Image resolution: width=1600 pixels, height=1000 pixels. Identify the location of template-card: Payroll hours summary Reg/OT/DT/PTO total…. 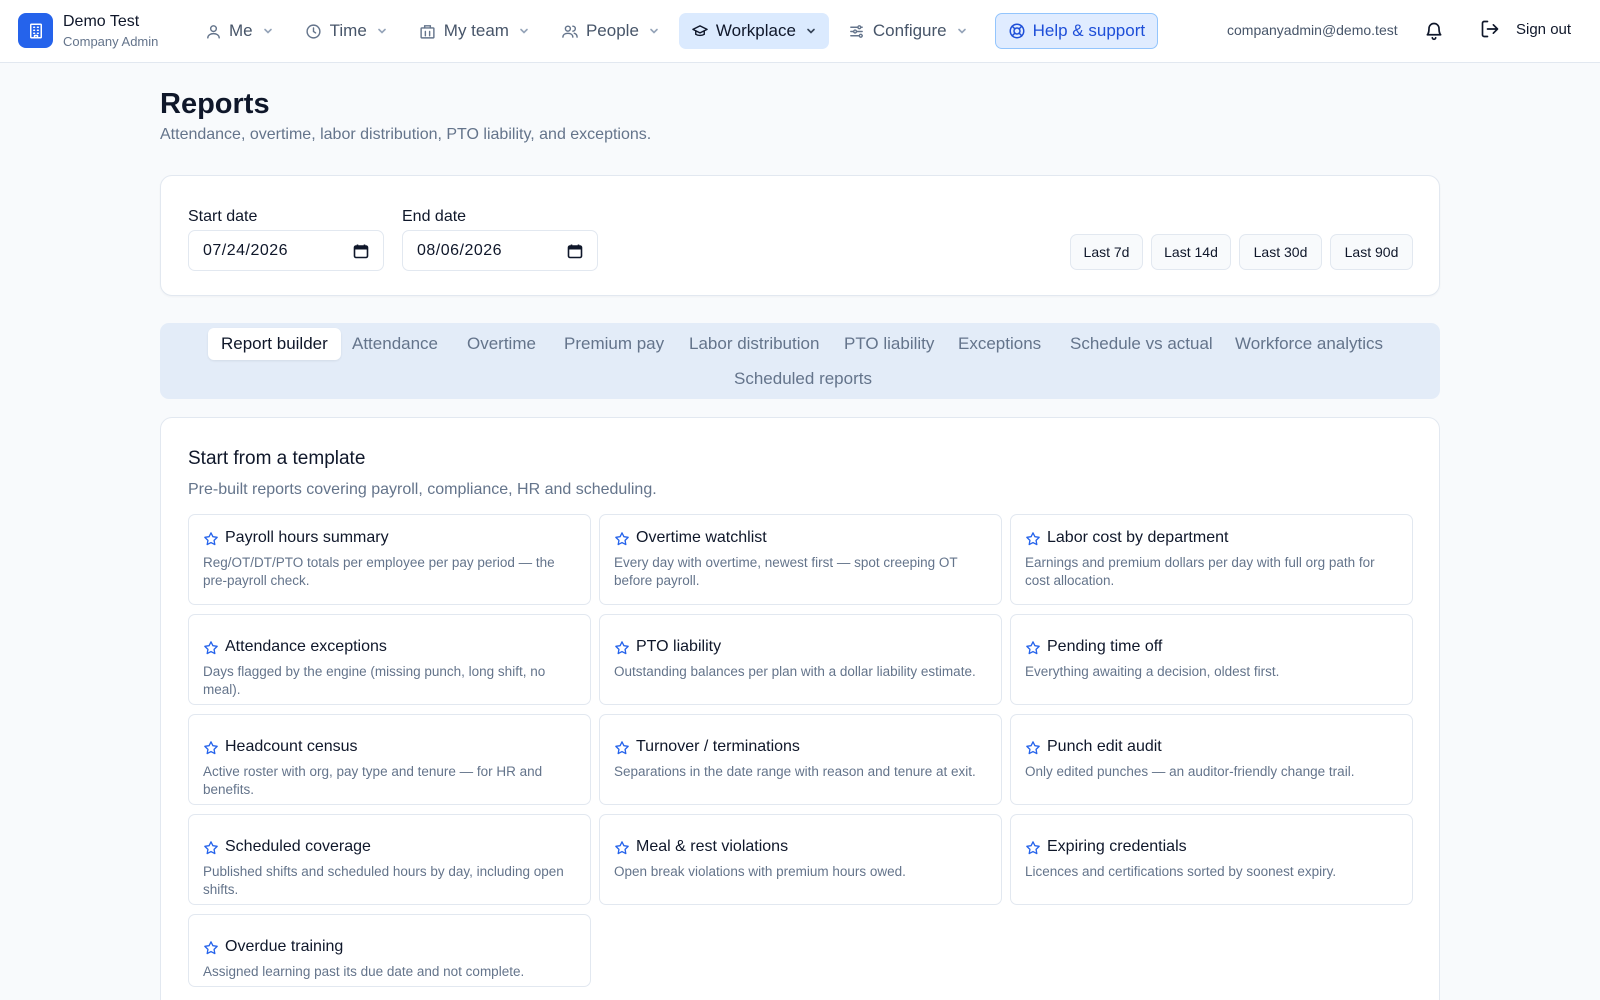
(389, 559).